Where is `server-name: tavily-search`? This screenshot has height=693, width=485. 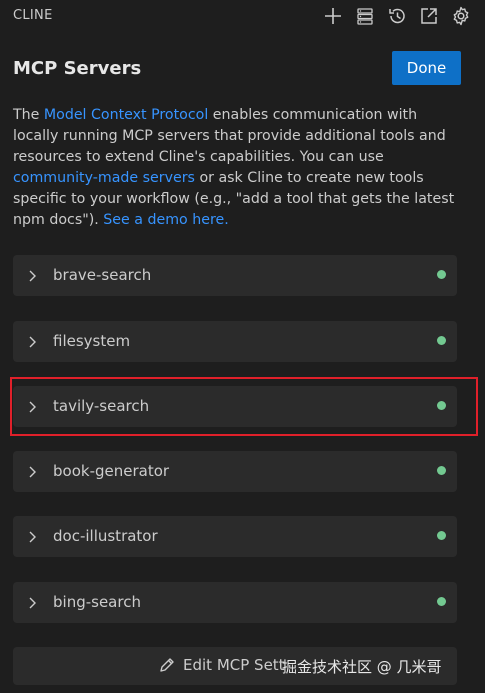
server-name: tavily-search is located at coordinates (101, 406).